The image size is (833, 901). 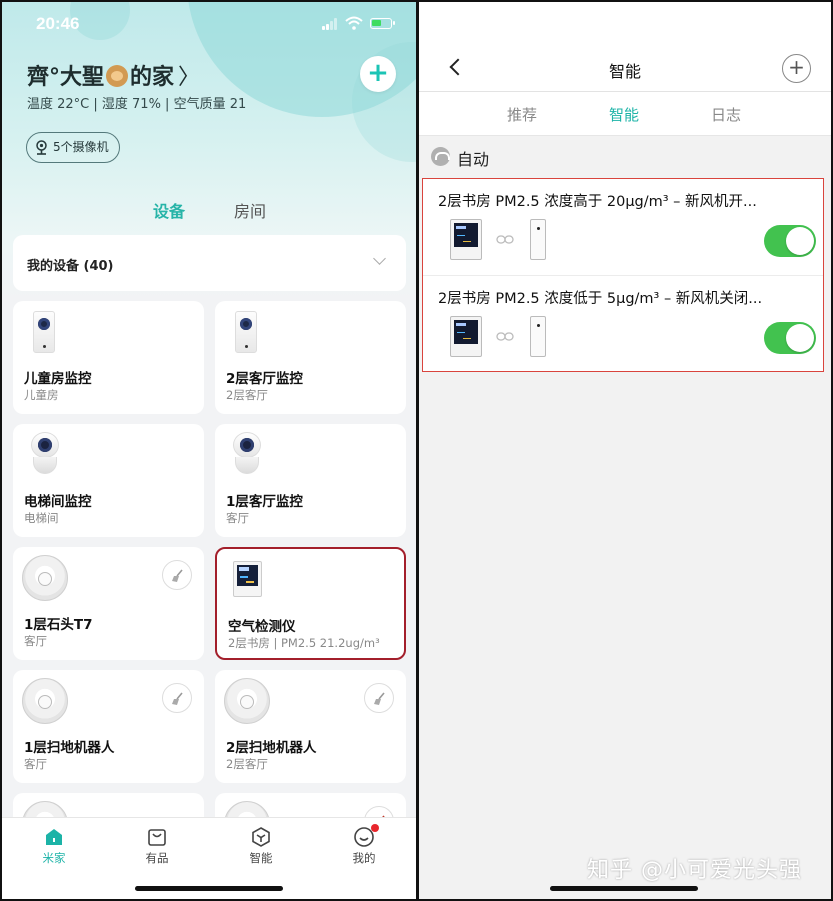 What do you see at coordinates (694, 870) in the screenshot?
I see `watermark: 知乎 @小可爱光头强` at bounding box center [694, 870].